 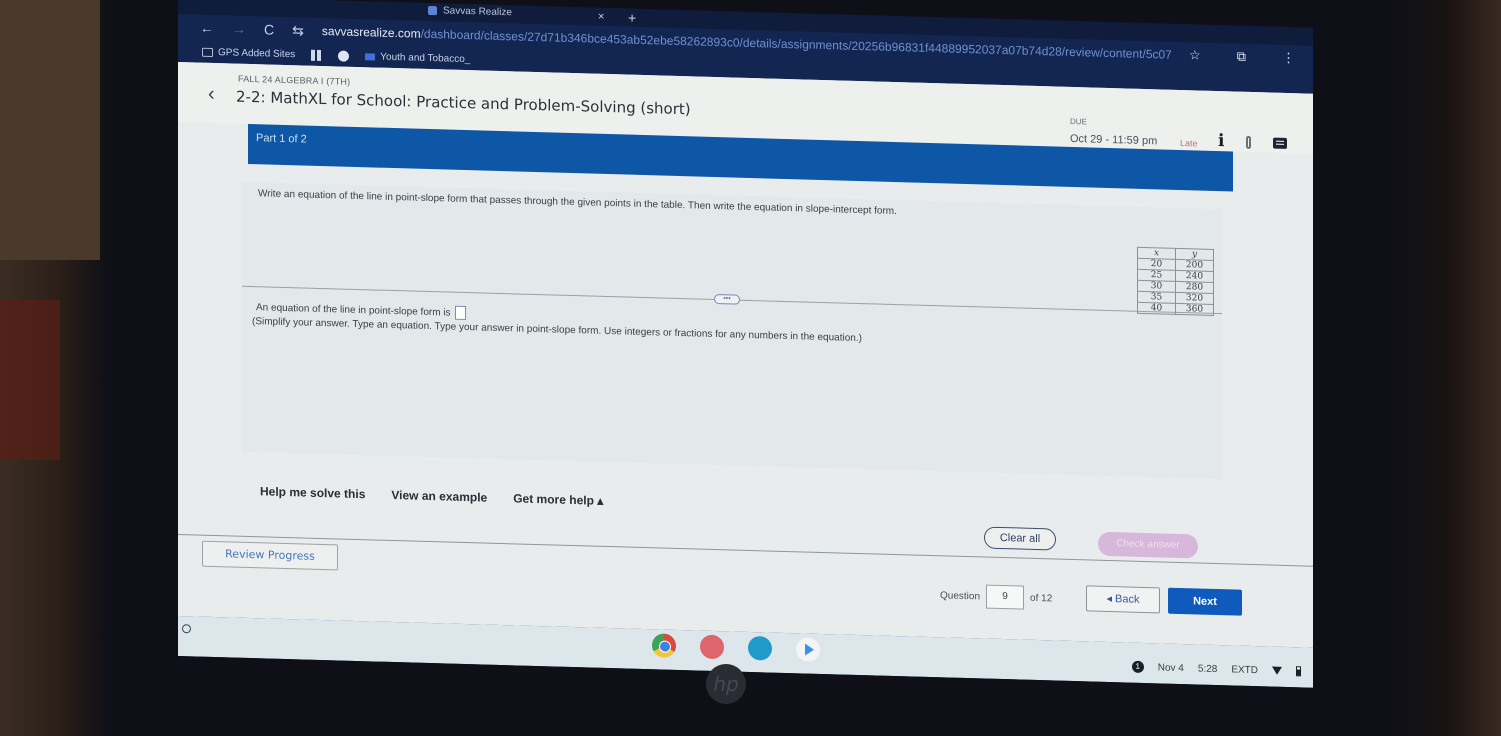 What do you see at coordinates (439, 496) in the screenshot?
I see `view-example-link: View an example` at bounding box center [439, 496].